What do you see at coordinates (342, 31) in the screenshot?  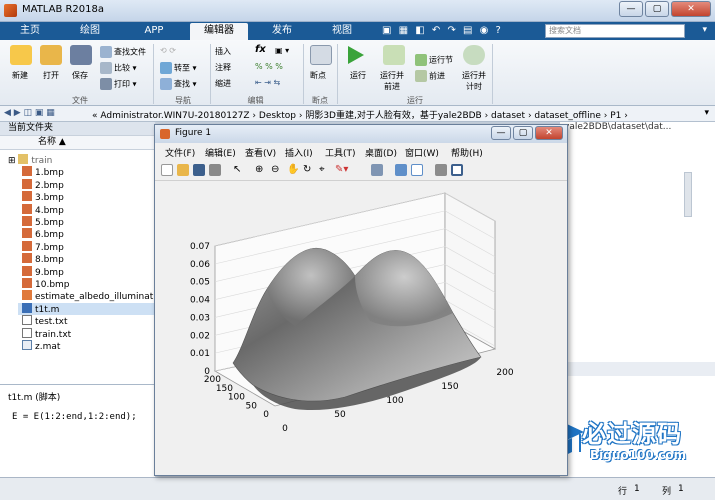 I see `tab-view: 视图` at bounding box center [342, 31].